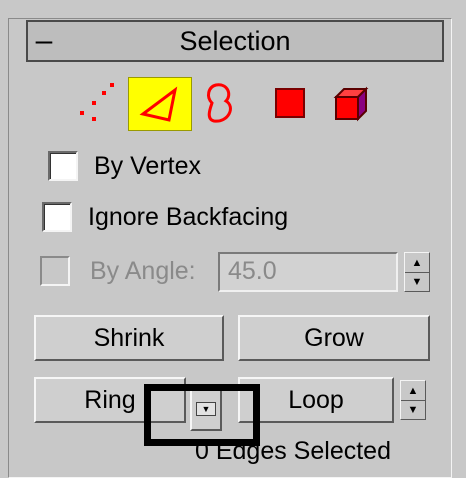 This screenshot has height=478, width=466. What do you see at coordinates (352, 104) in the screenshot?
I see `element-icon` at bounding box center [352, 104].